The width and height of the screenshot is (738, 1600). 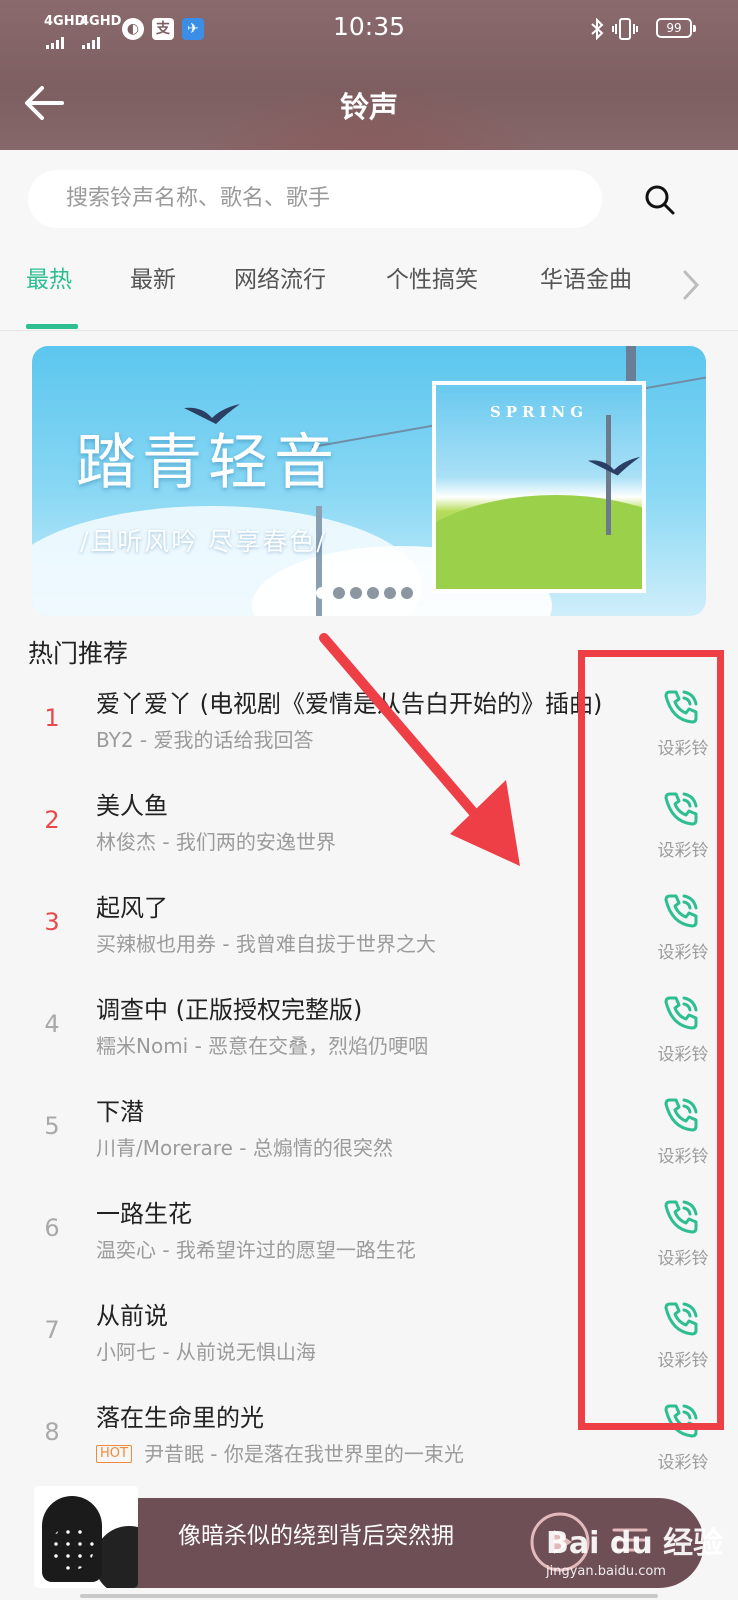 What do you see at coordinates (52, 718) in the screenshot?
I see `rank-number: 1` at bounding box center [52, 718].